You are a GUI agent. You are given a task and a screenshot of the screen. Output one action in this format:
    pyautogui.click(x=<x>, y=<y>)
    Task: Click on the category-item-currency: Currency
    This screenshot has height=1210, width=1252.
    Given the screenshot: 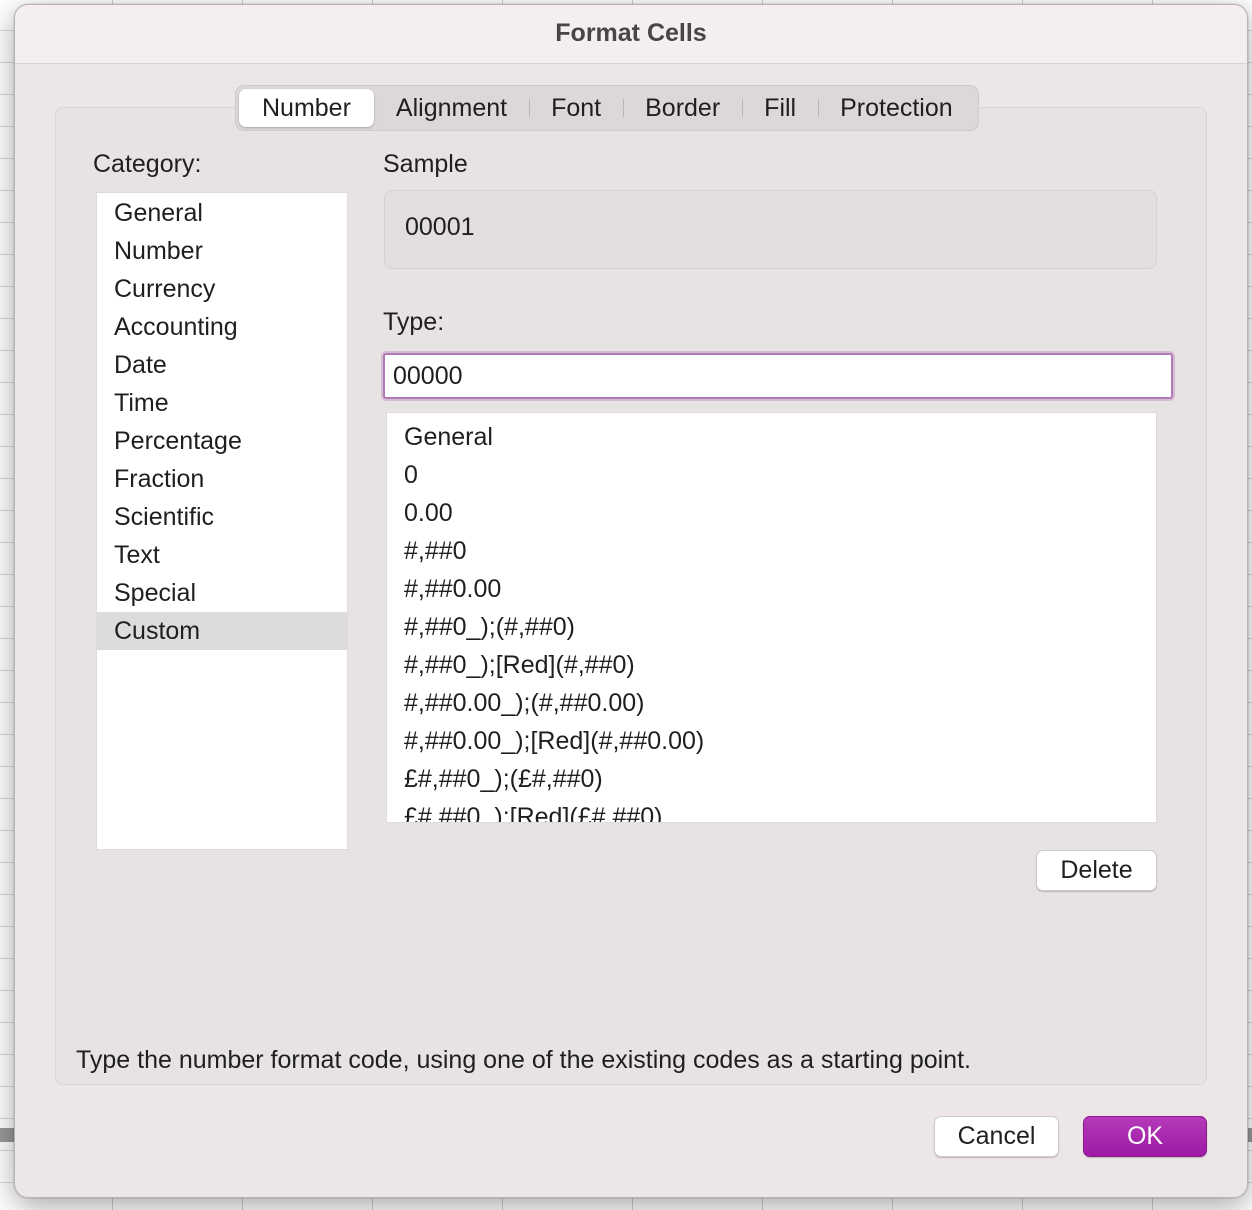 What is the action you would take?
    pyautogui.click(x=222, y=289)
    